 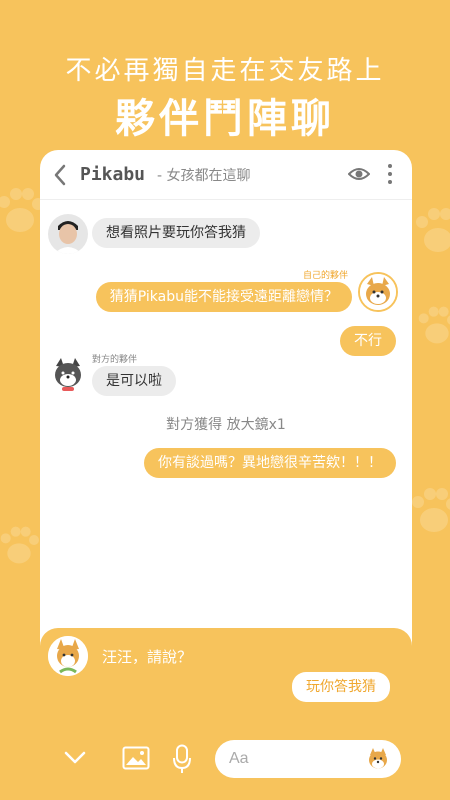 I want to click on quick-reply-button: 玩你答我猜, so click(x=341, y=687).